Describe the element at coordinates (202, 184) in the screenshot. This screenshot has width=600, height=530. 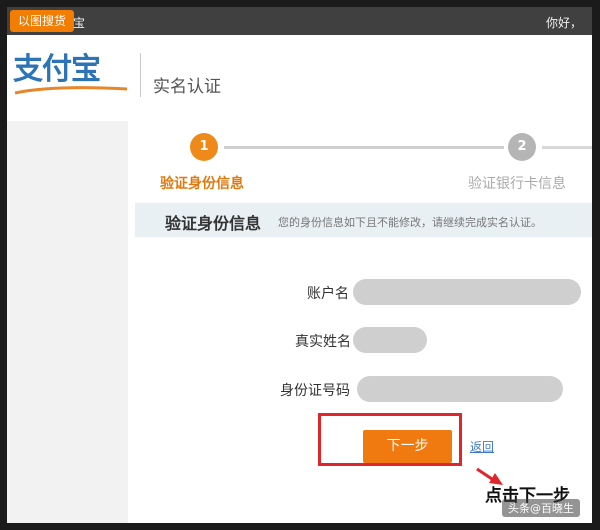
I see `step-1-label: 验证身份信息` at that location.